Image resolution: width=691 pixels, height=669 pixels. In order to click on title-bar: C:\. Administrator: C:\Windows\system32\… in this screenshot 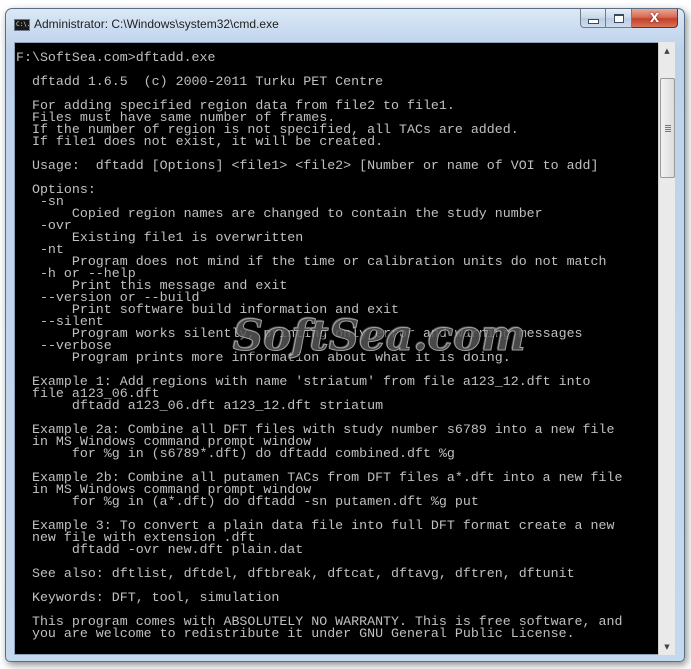, I will do `click(345, 25)`.